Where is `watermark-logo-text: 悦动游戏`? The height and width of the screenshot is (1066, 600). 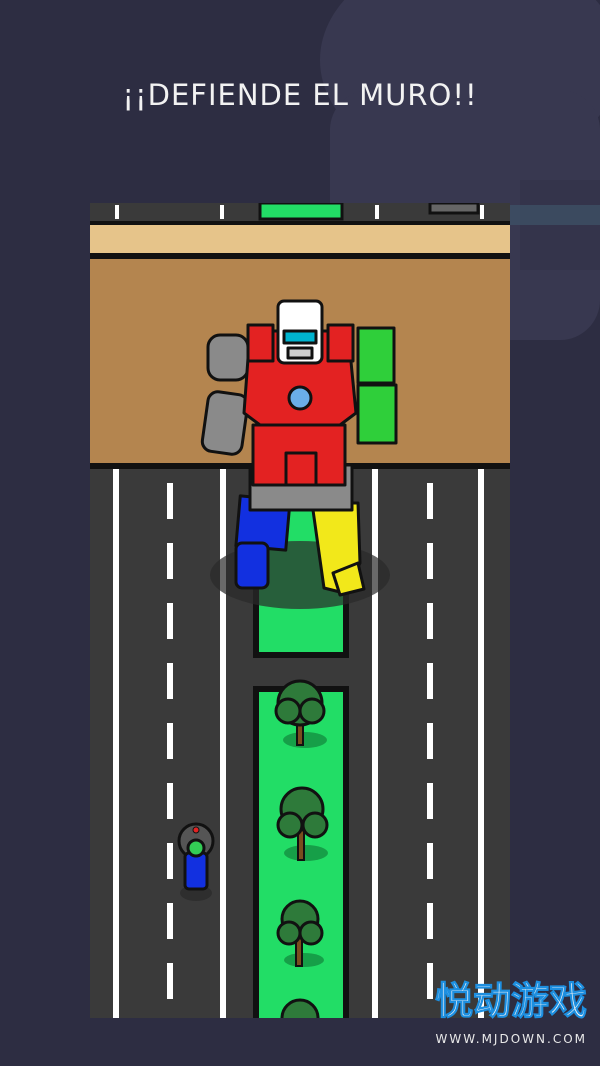 watermark-logo-text: 悦动游戏 is located at coordinates (510, 1001).